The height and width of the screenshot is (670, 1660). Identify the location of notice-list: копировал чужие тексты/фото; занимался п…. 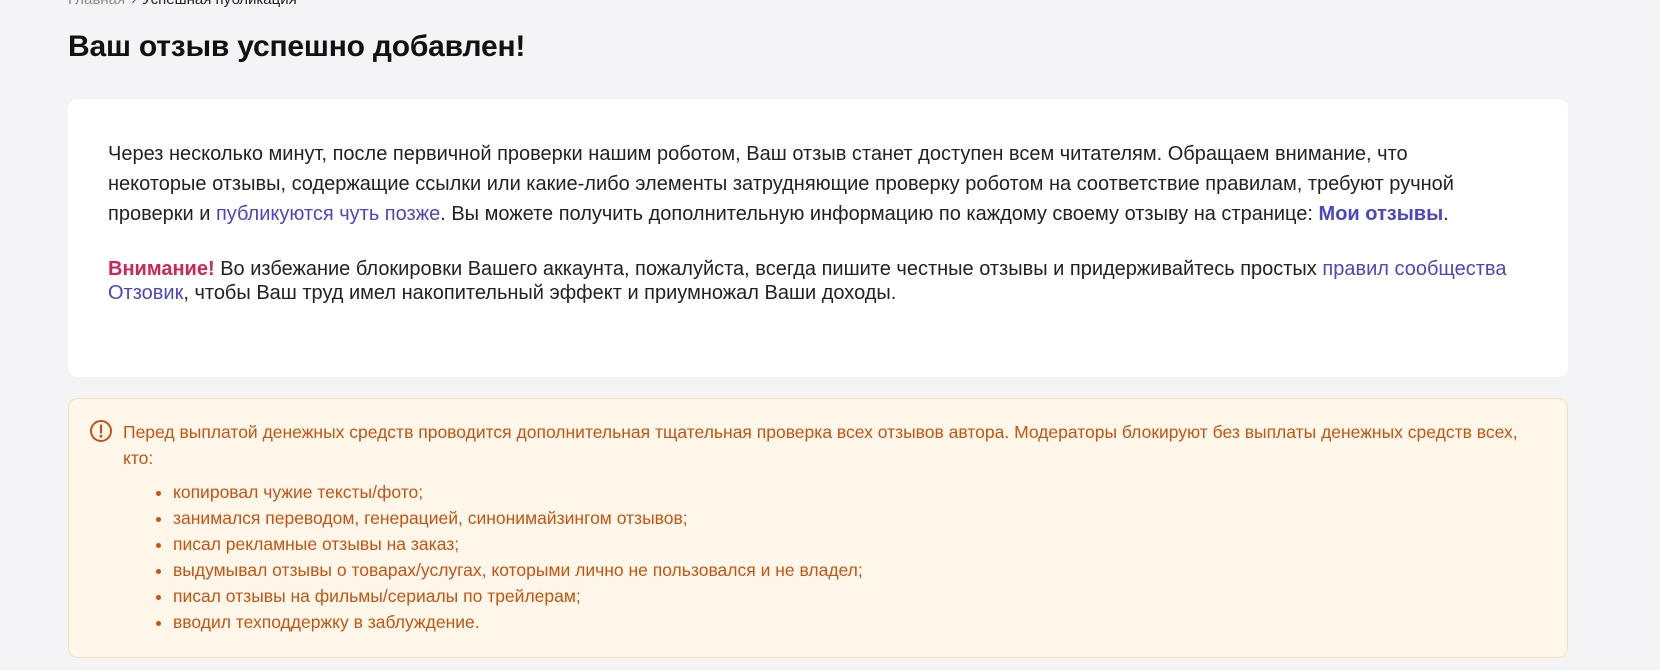
(493, 557).